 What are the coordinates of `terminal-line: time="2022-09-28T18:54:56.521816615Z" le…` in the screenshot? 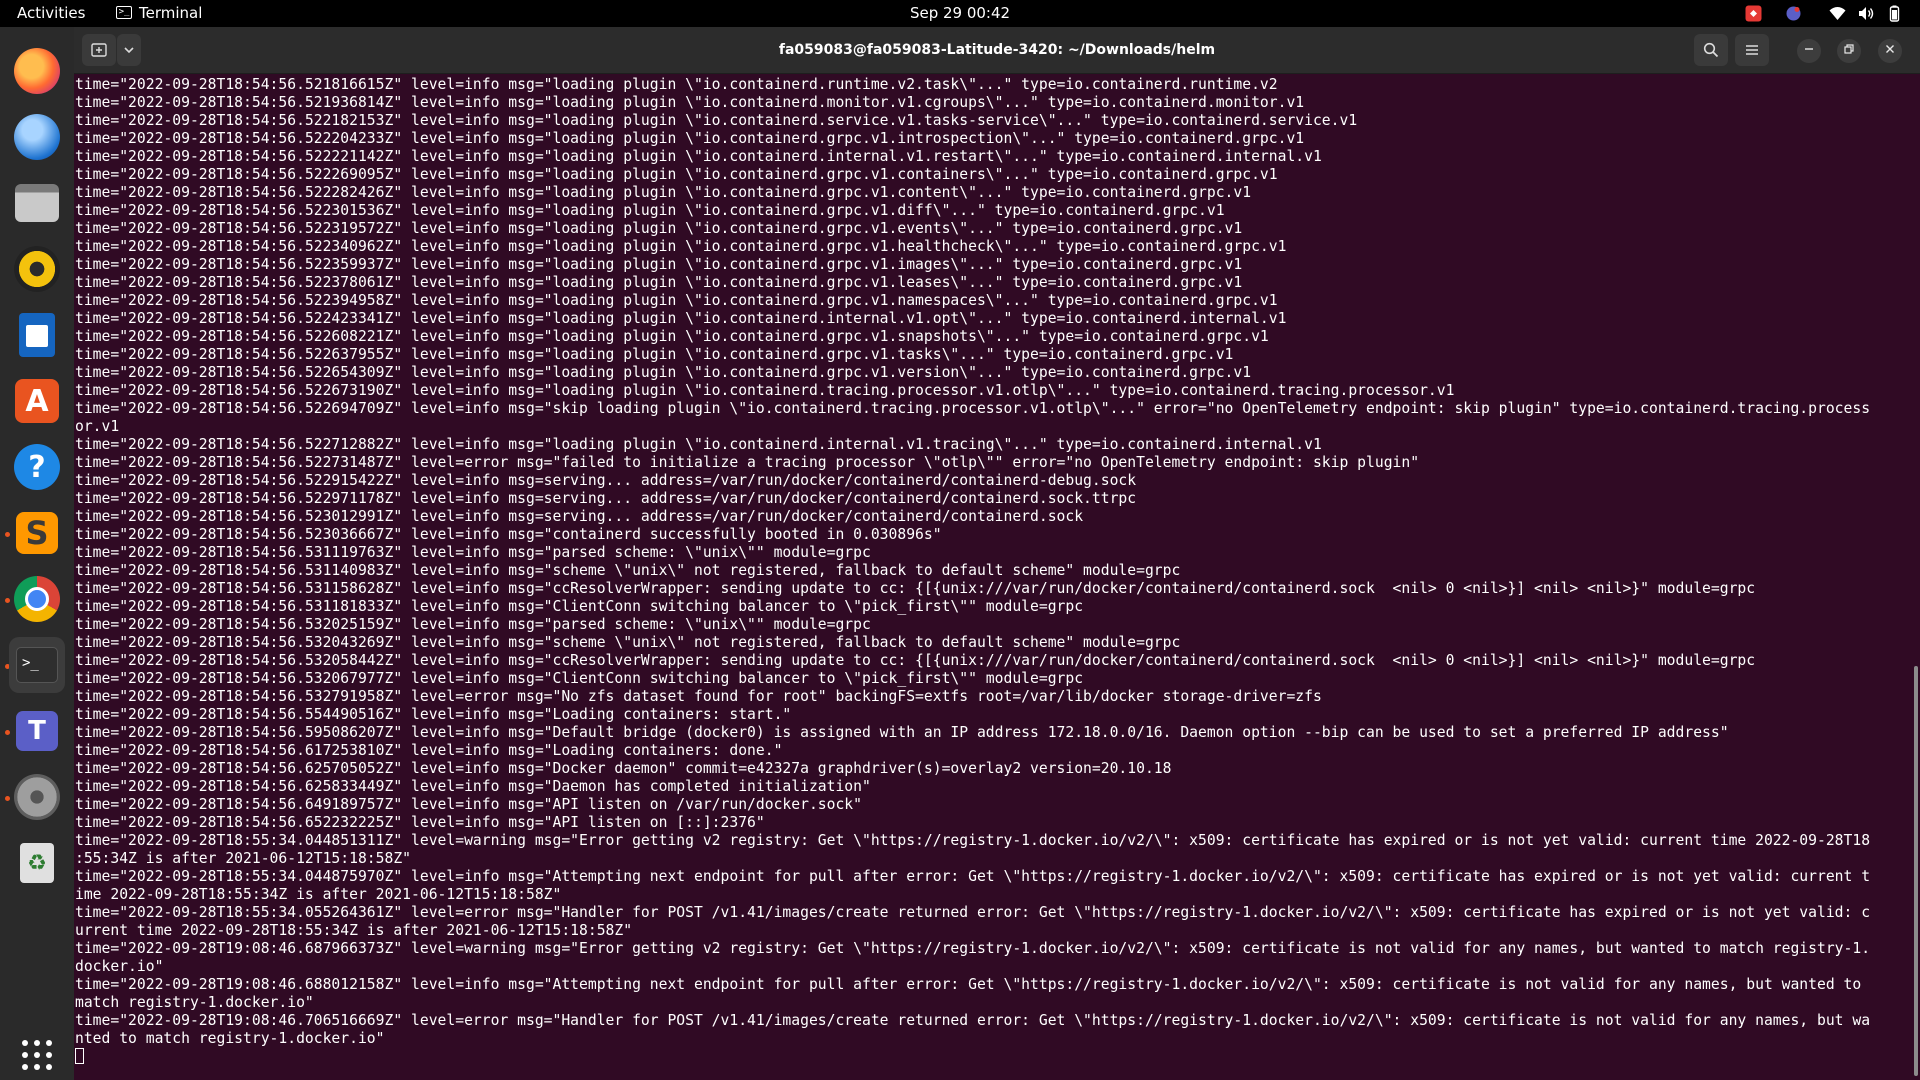 It's located at (676, 84).